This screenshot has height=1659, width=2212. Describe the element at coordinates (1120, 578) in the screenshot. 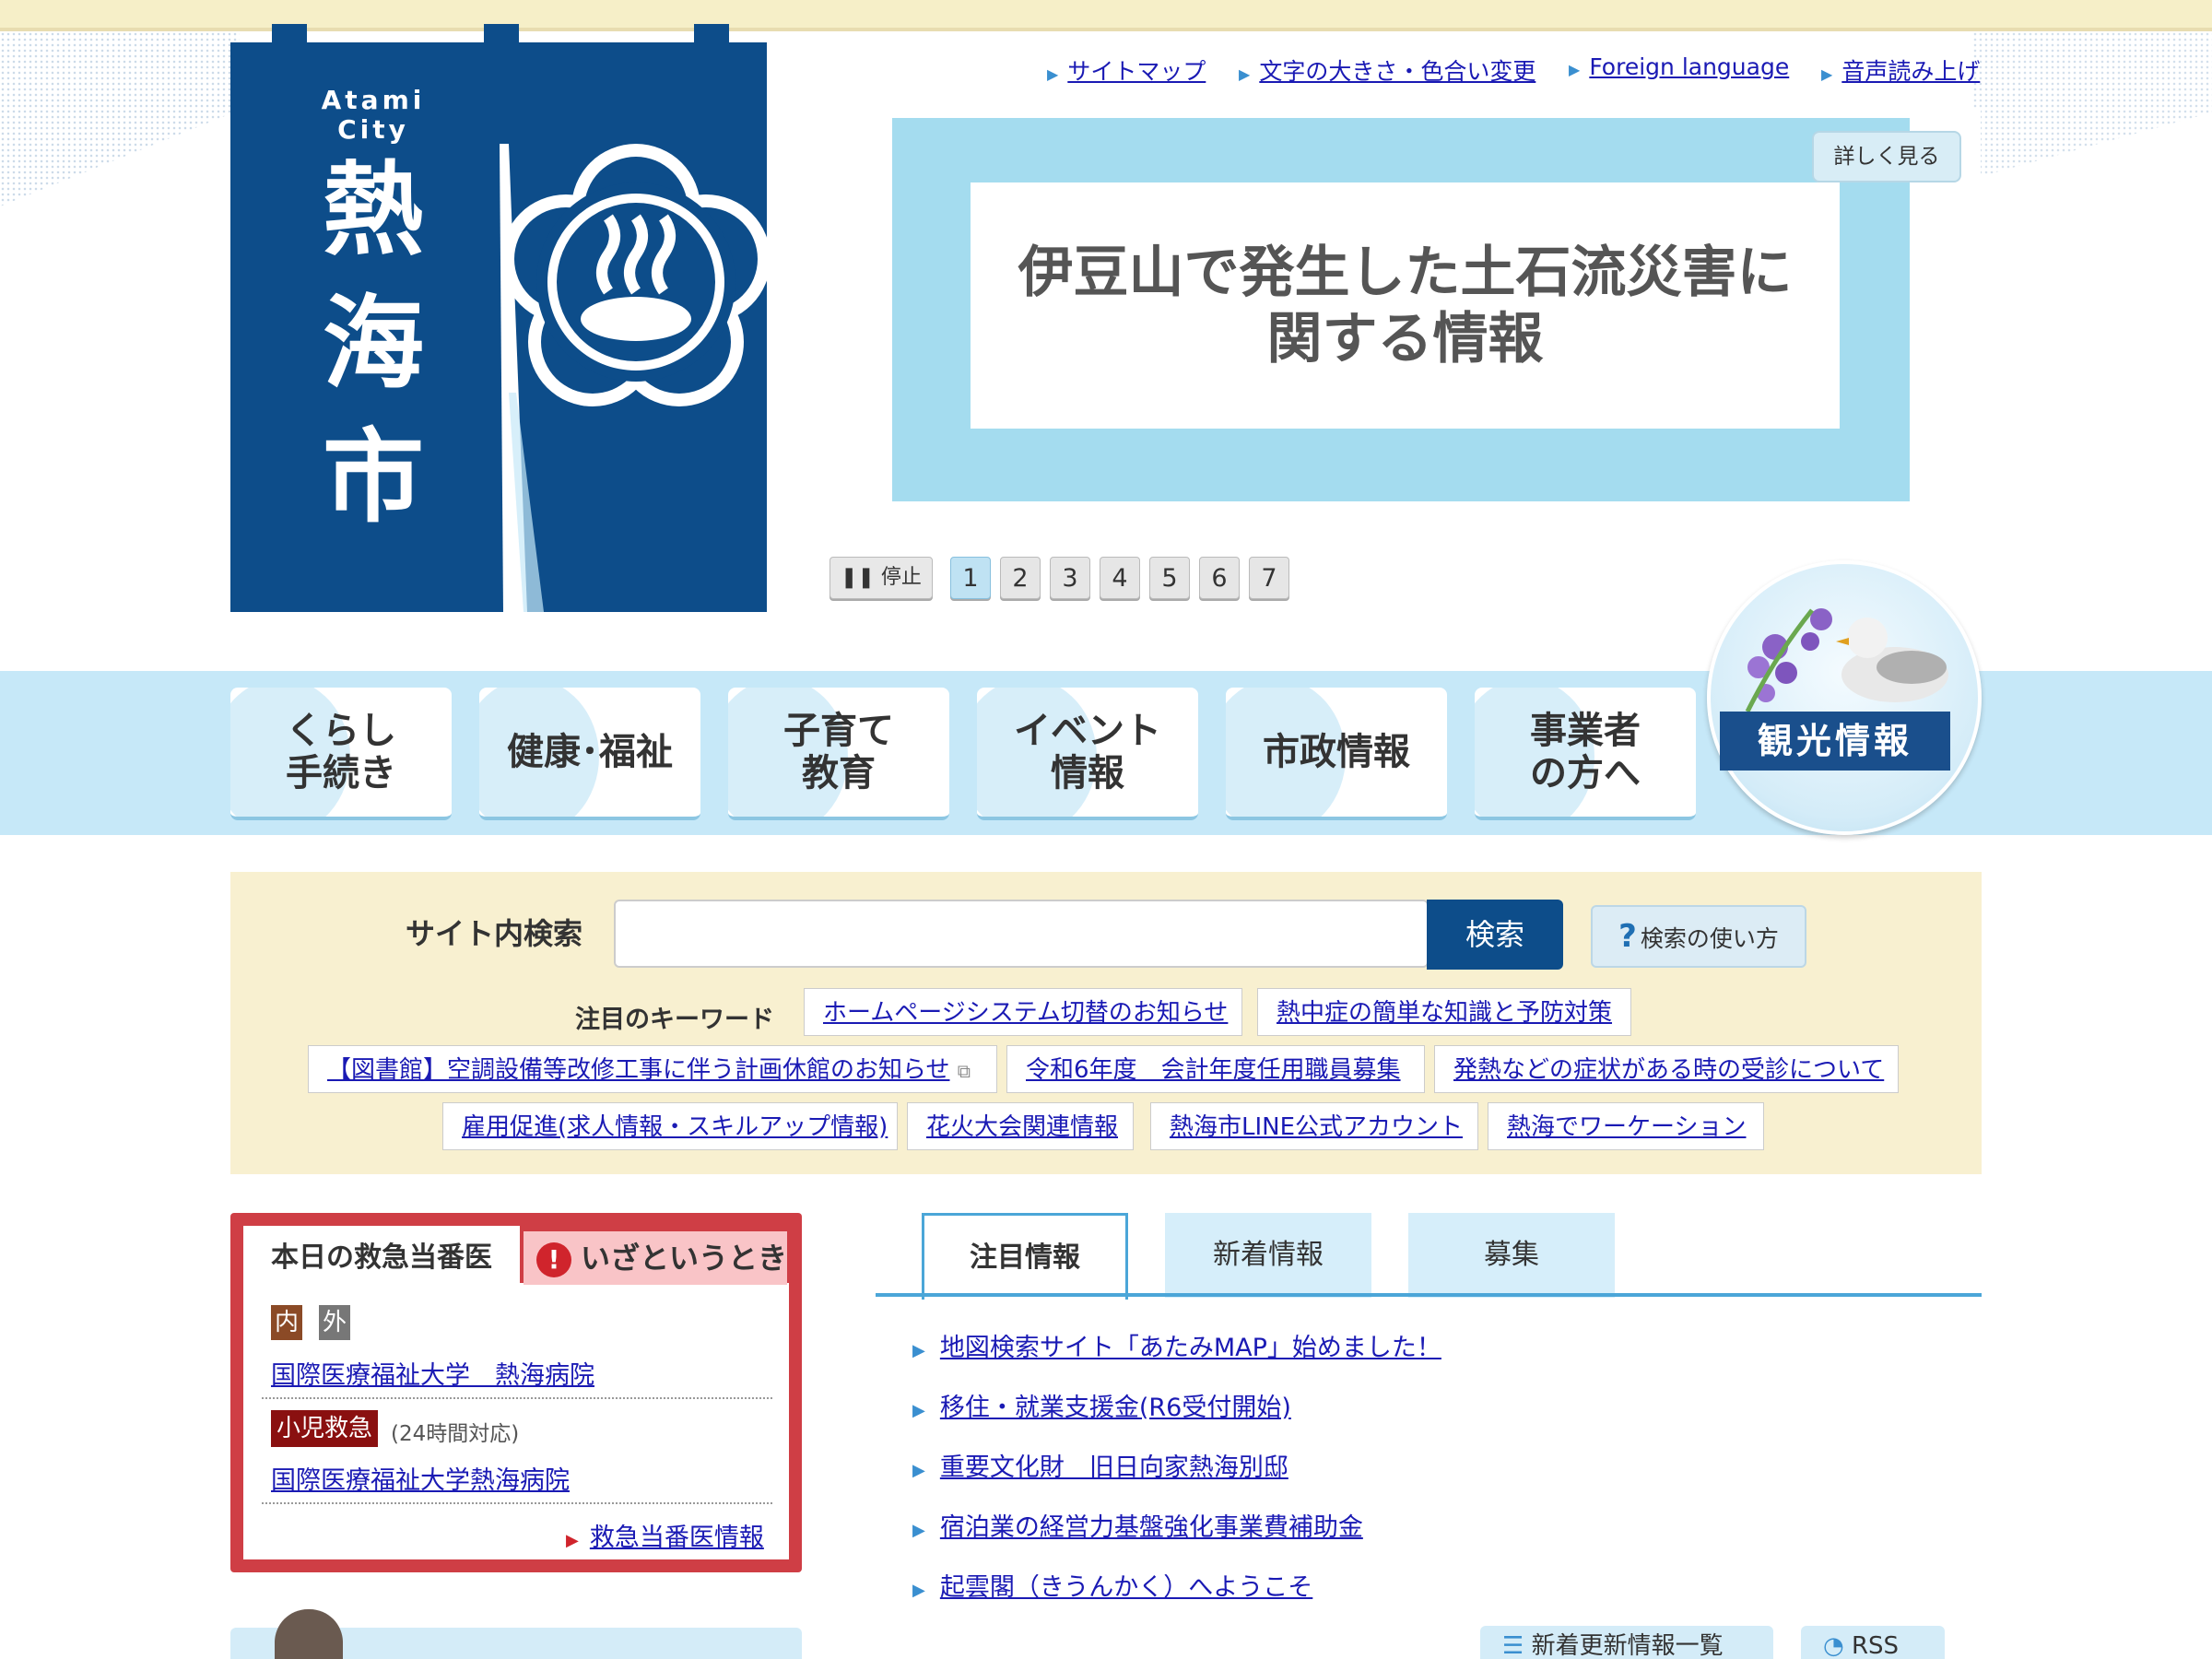

I see `slider-page-4: 4` at that location.